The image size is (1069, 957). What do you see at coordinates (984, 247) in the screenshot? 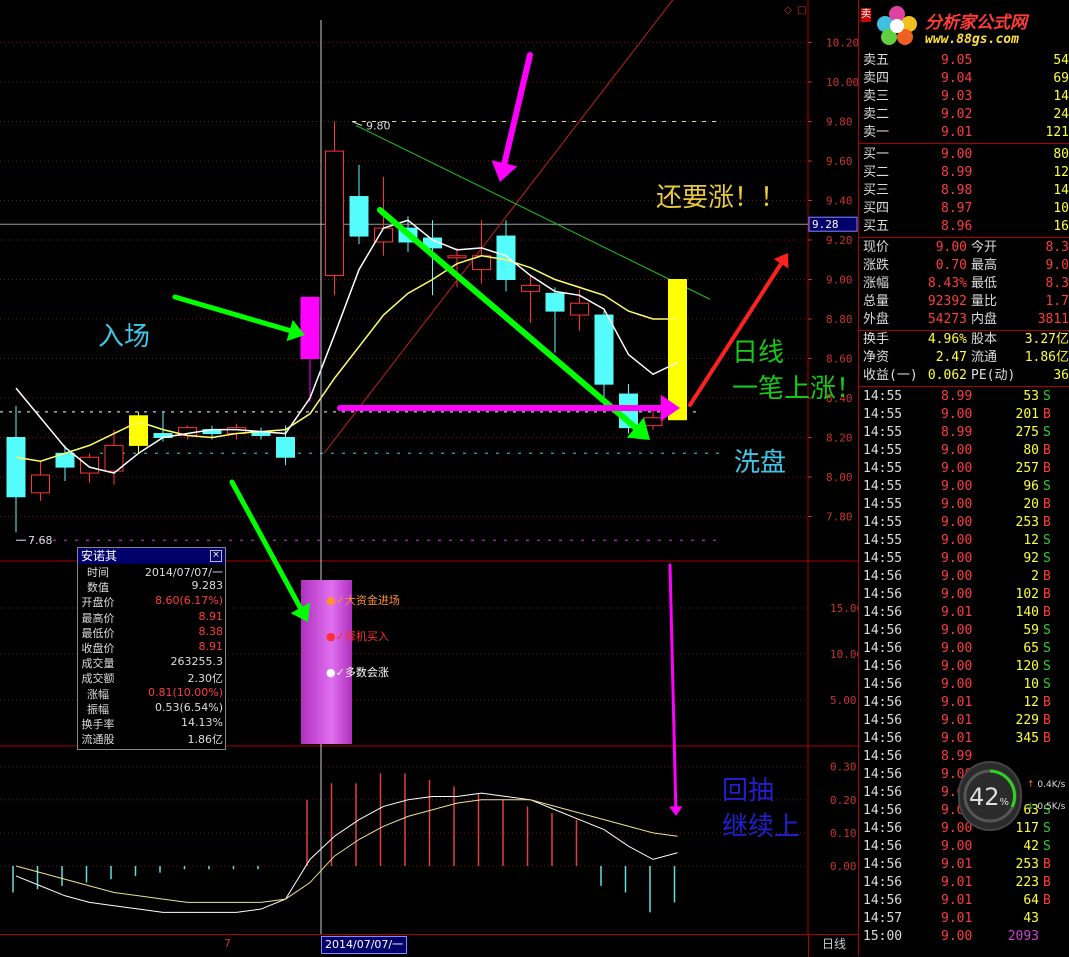
I see `stat-key: 今开` at bounding box center [984, 247].